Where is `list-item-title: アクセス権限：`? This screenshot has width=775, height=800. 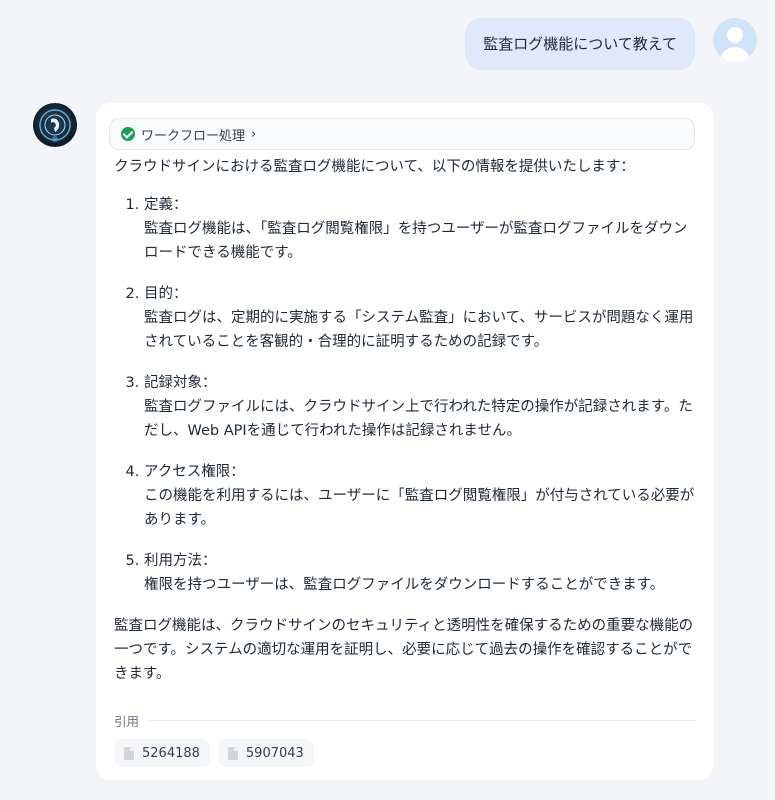 list-item-title: アクセス権限： is located at coordinates (194, 472).